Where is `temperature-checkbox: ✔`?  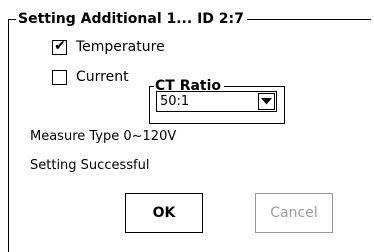
temperature-checkbox: ✔ is located at coordinates (59, 46).